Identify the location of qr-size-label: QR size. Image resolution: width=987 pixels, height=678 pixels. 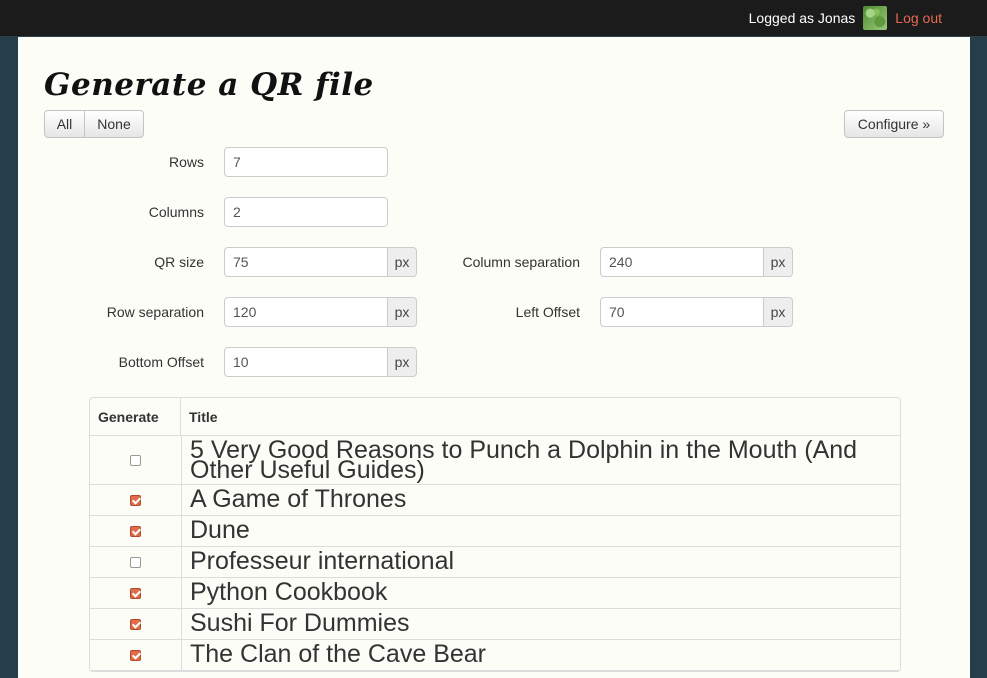
(179, 262).